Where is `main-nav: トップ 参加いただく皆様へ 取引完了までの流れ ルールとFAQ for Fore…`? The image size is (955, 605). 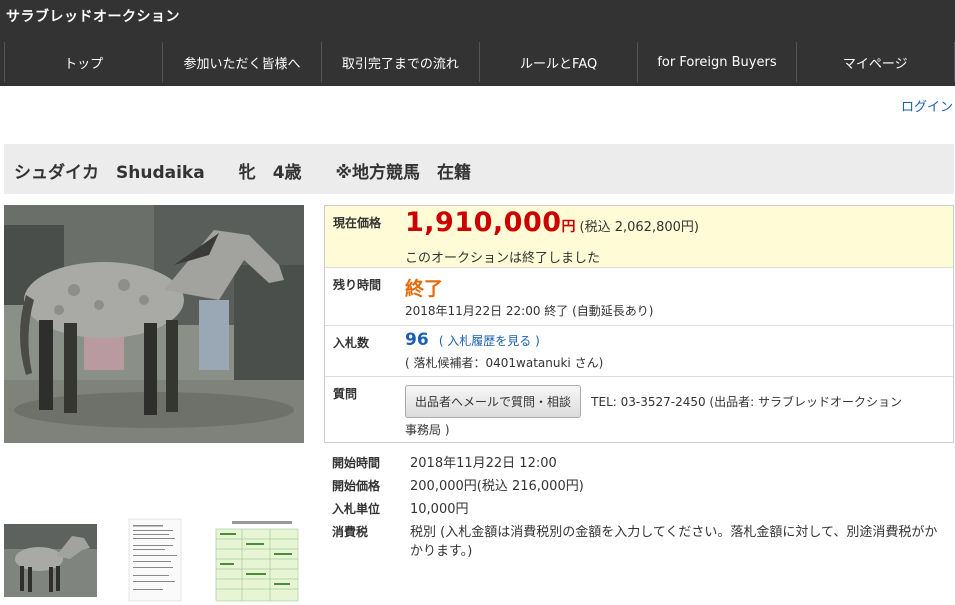 main-nav: トップ 参加いただく皆様へ 取引完了までの流れ ルールとFAQ for Fore… is located at coordinates (479, 62).